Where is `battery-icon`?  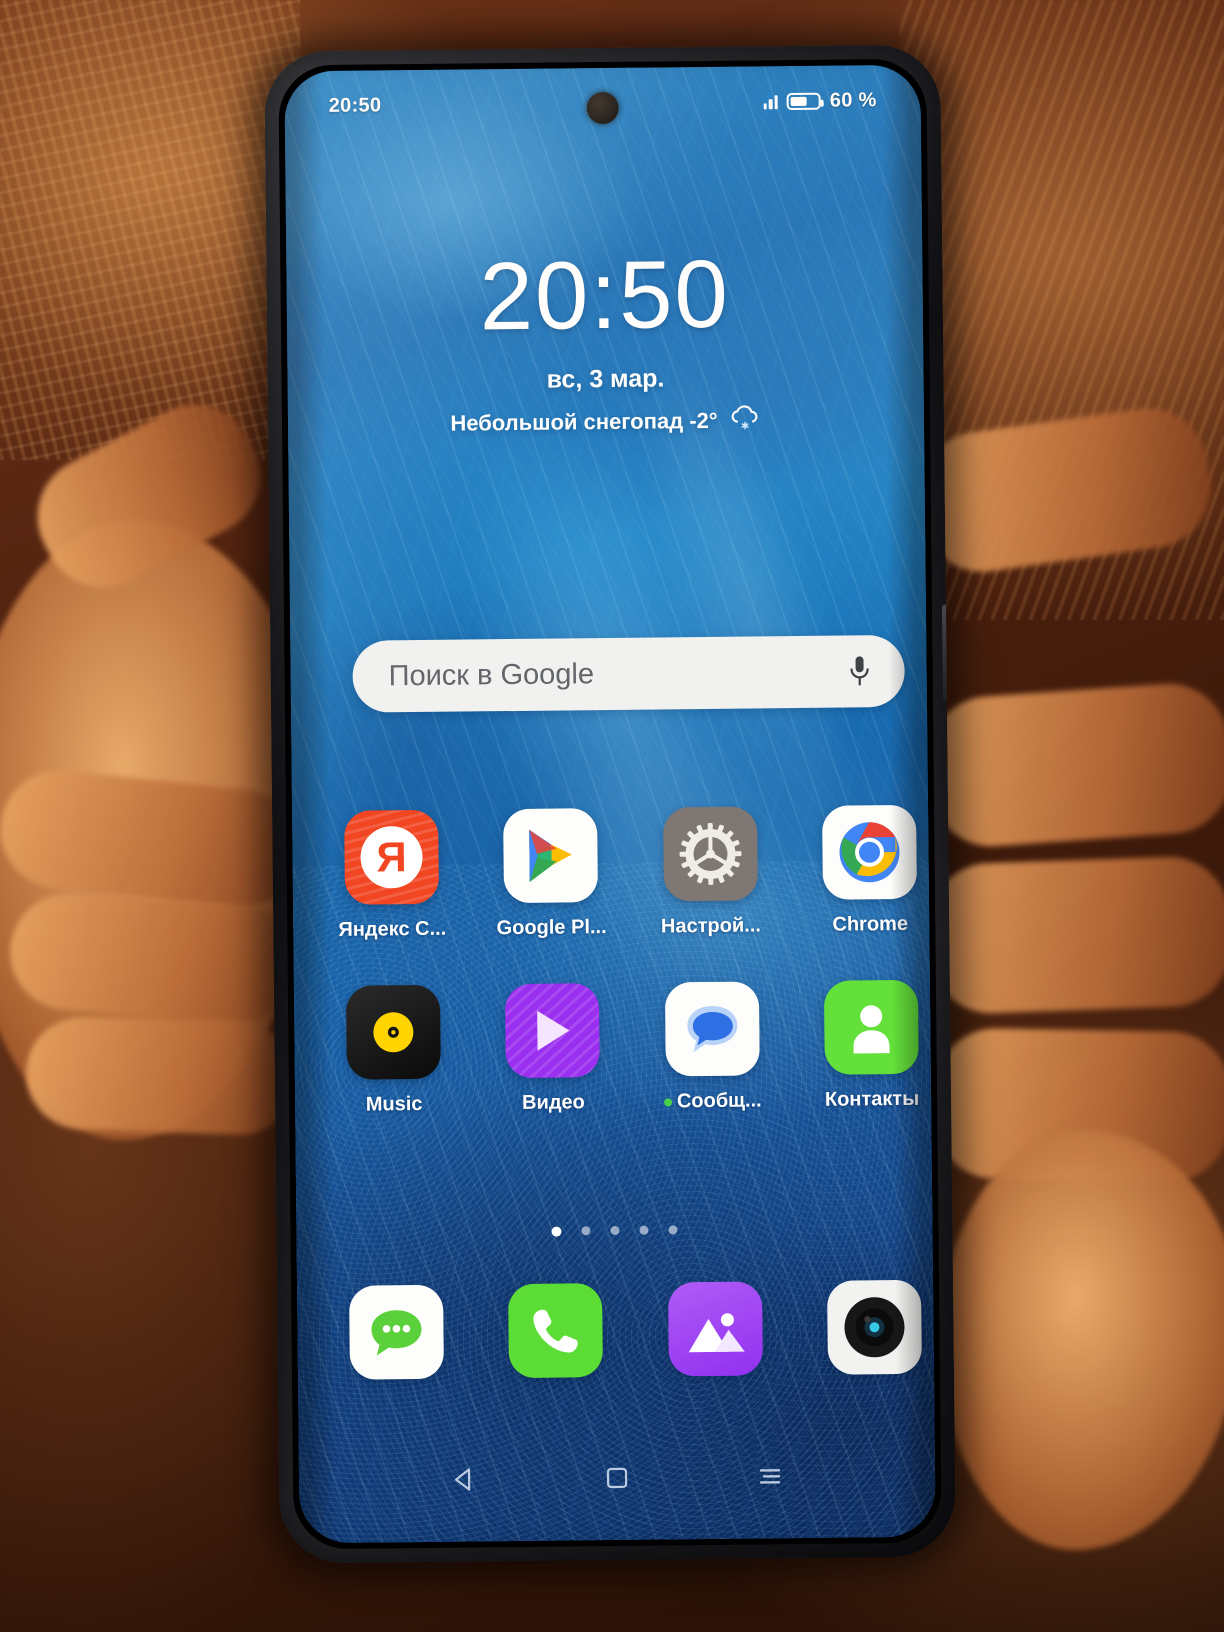 battery-icon is located at coordinates (803, 101).